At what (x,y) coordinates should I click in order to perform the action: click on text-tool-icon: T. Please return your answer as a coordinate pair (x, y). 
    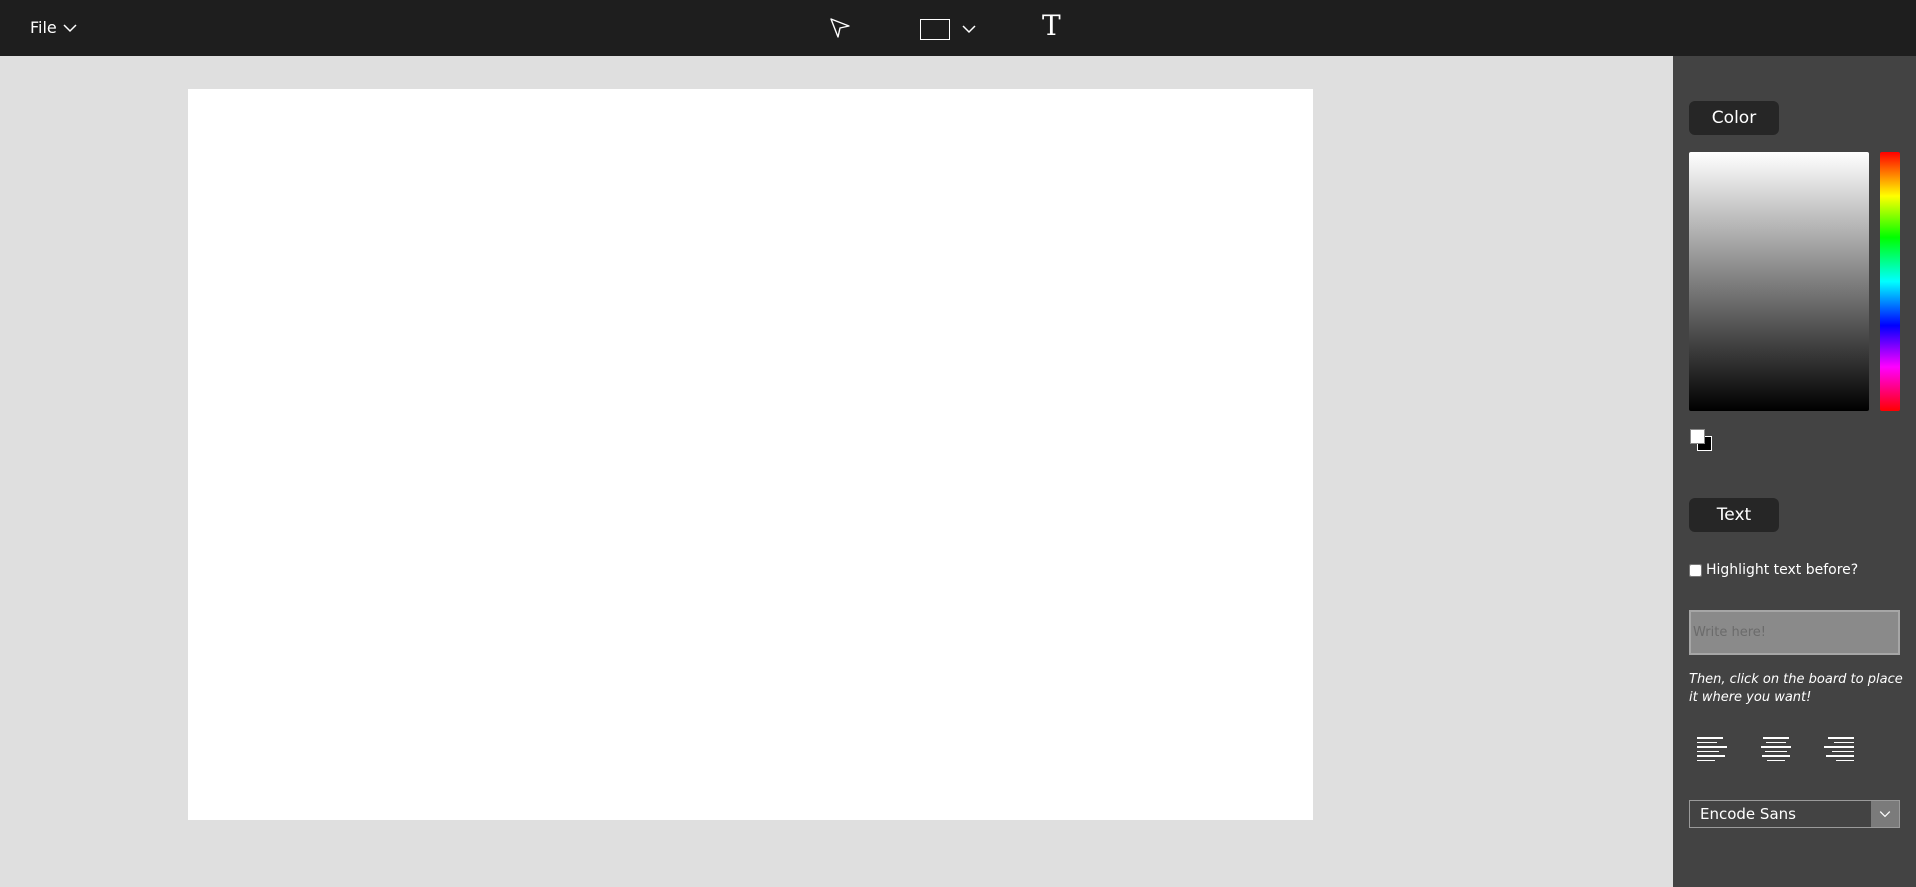
    Looking at the image, I should click on (1051, 25).